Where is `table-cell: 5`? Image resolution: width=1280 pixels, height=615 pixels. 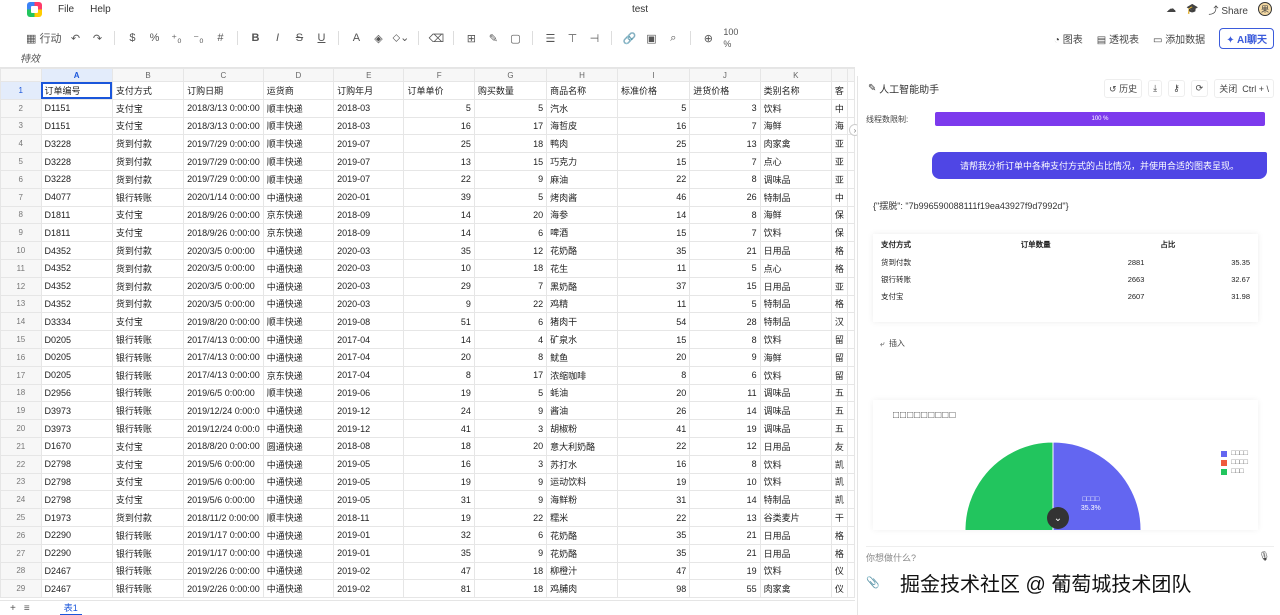 table-cell: 5 is located at coordinates (510, 108).